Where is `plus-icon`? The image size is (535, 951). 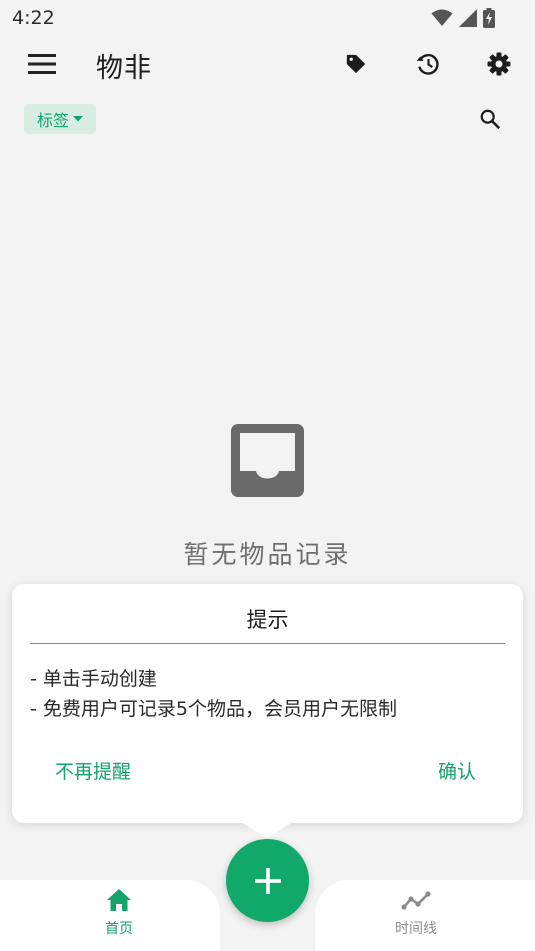 plus-icon is located at coordinates (267, 880).